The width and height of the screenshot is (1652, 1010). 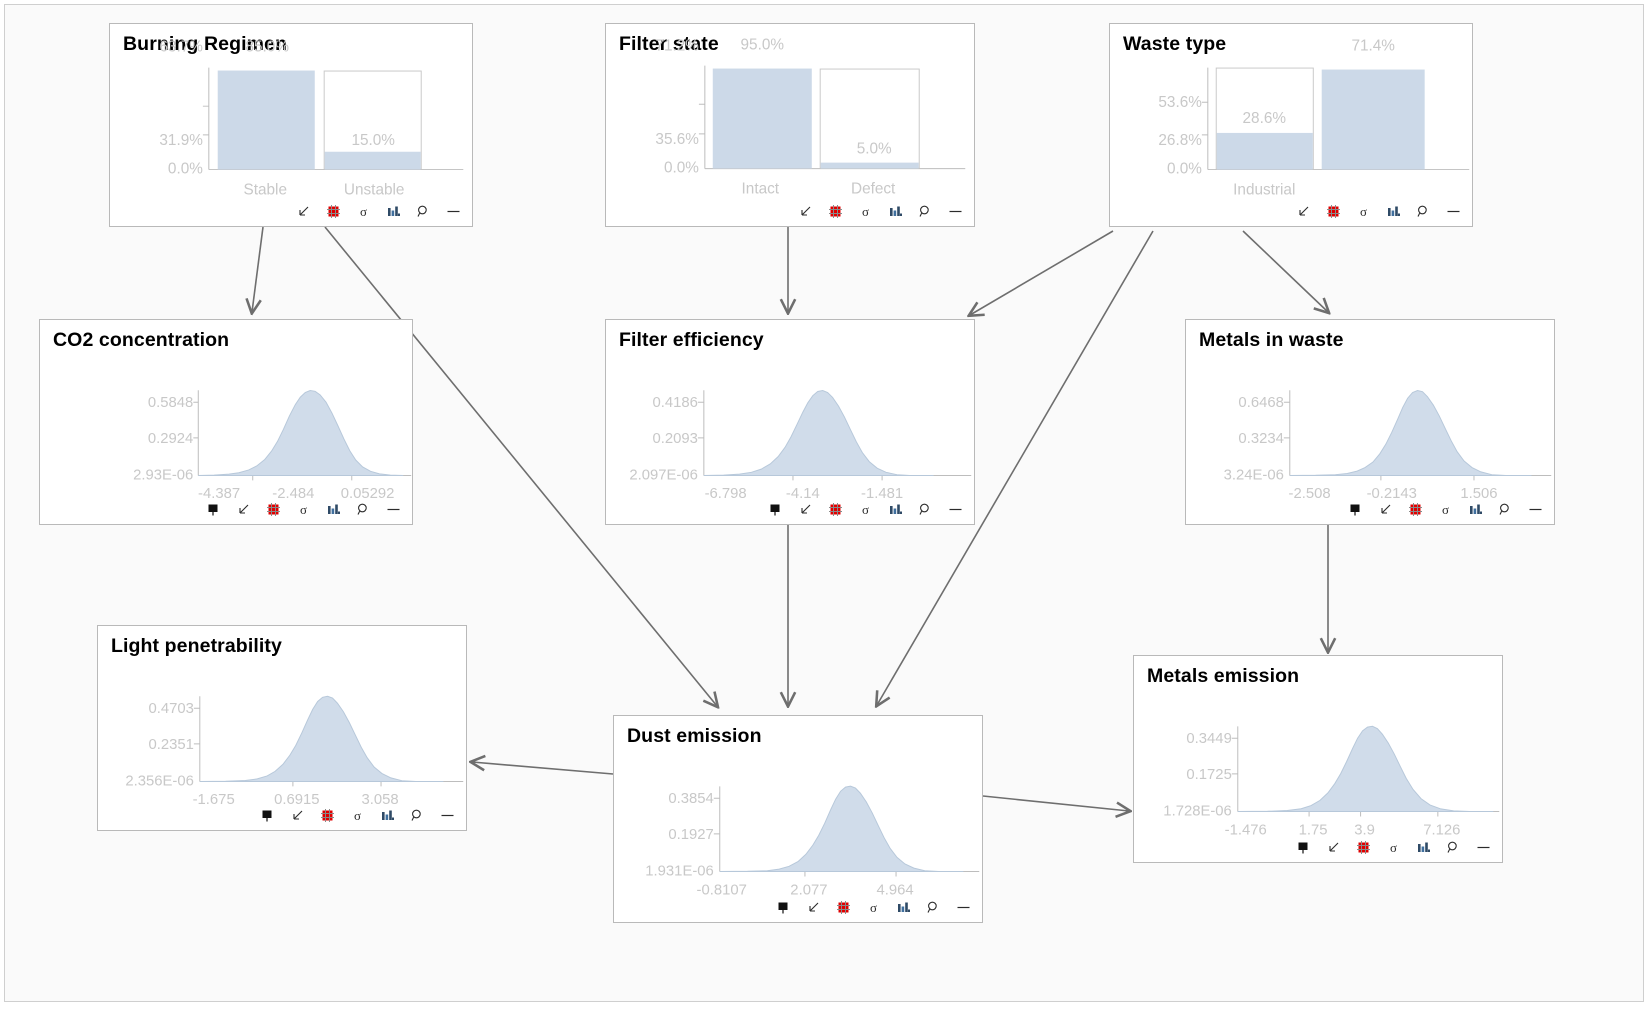 What do you see at coordinates (690, 835) in the screenshot?
I see `ytick-label: 0.1927` at bounding box center [690, 835].